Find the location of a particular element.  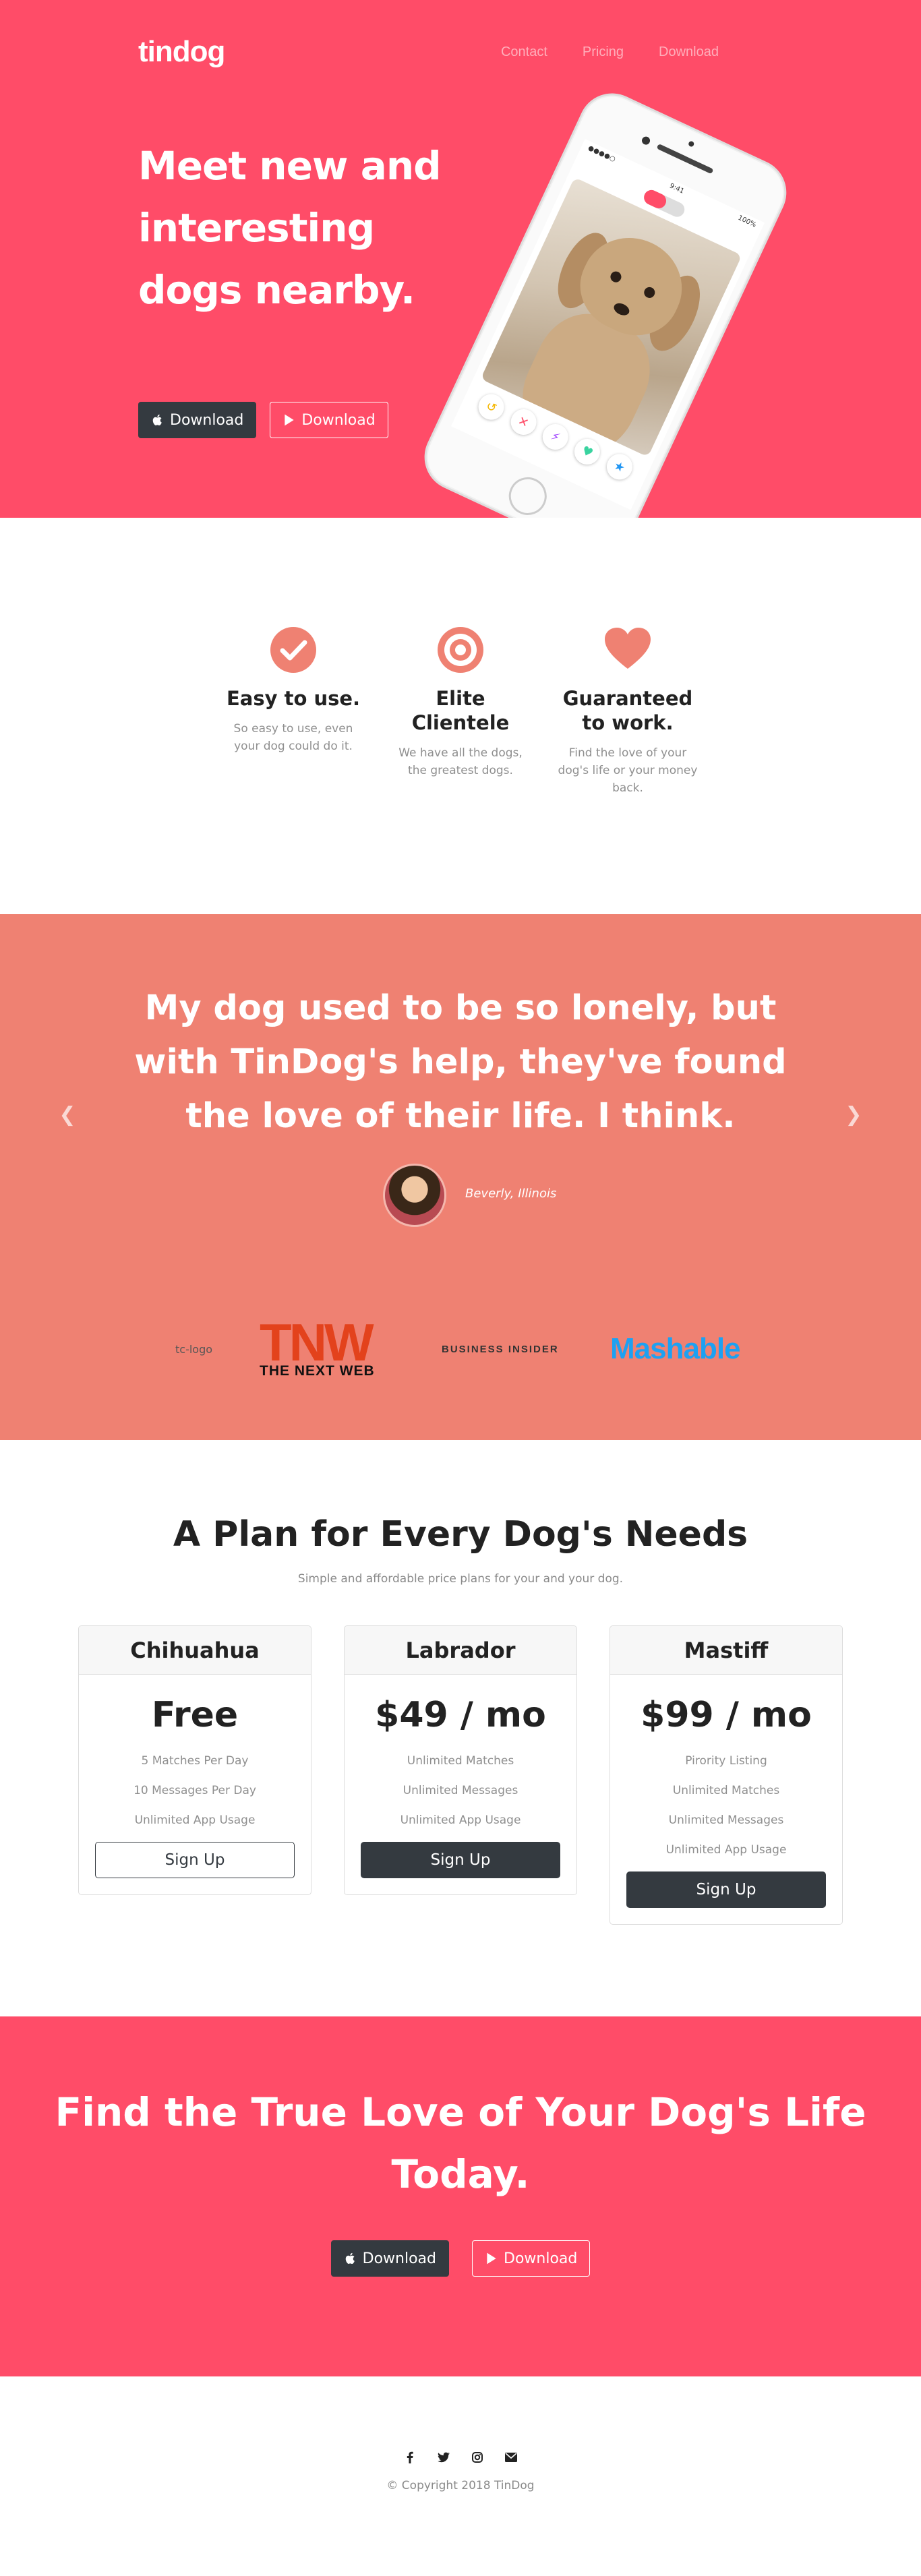

check-circle-icon is located at coordinates (293, 650).